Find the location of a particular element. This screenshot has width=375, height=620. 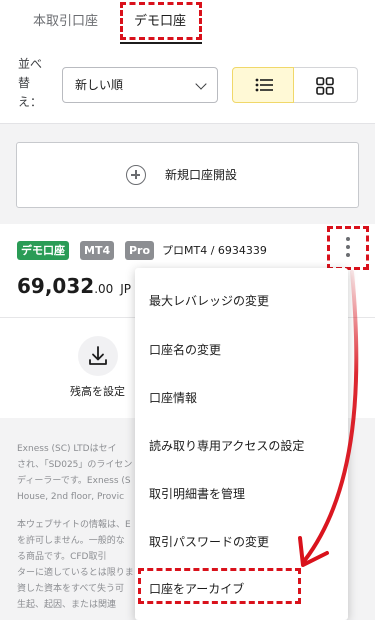

chevron-down-icon is located at coordinates (201, 84).